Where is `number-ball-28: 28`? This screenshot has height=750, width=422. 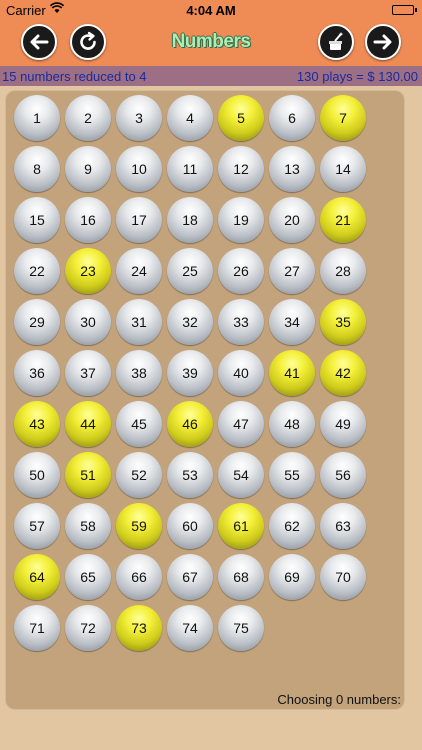 number-ball-28: 28 is located at coordinates (343, 271).